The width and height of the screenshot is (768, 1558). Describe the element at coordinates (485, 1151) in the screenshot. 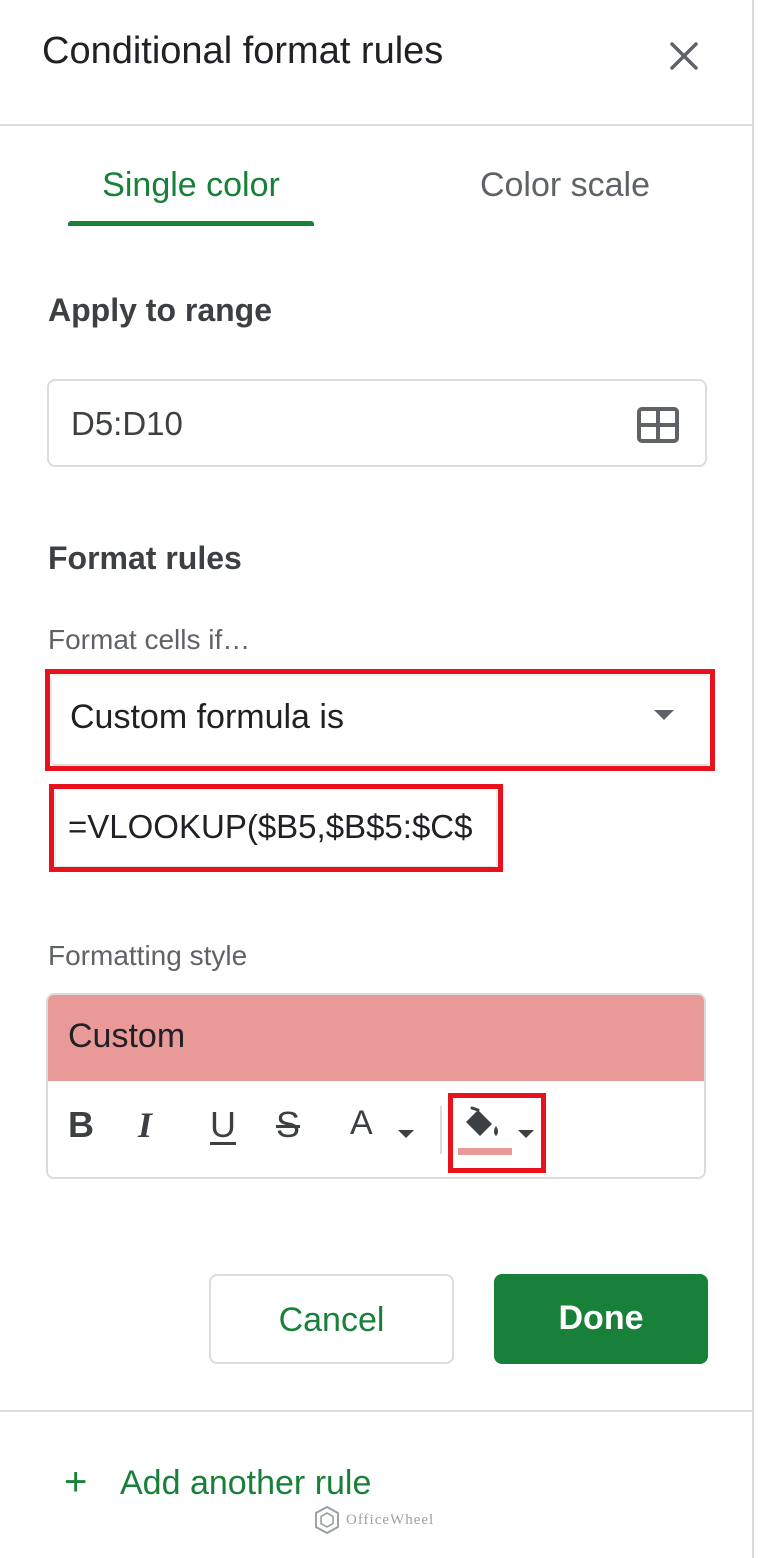

I see `fill-color-swatch` at that location.